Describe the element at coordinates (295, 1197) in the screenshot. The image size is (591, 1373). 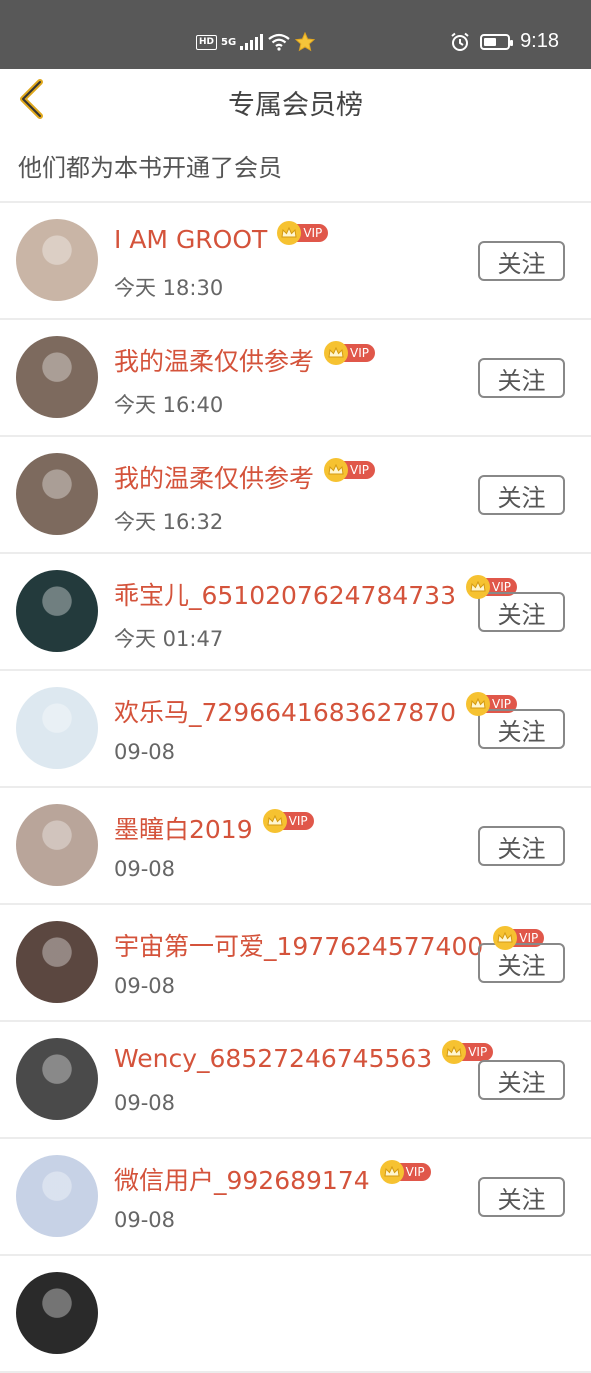
I see `member-row: 微信用户_992689174 VIP 09-08 关注` at that location.